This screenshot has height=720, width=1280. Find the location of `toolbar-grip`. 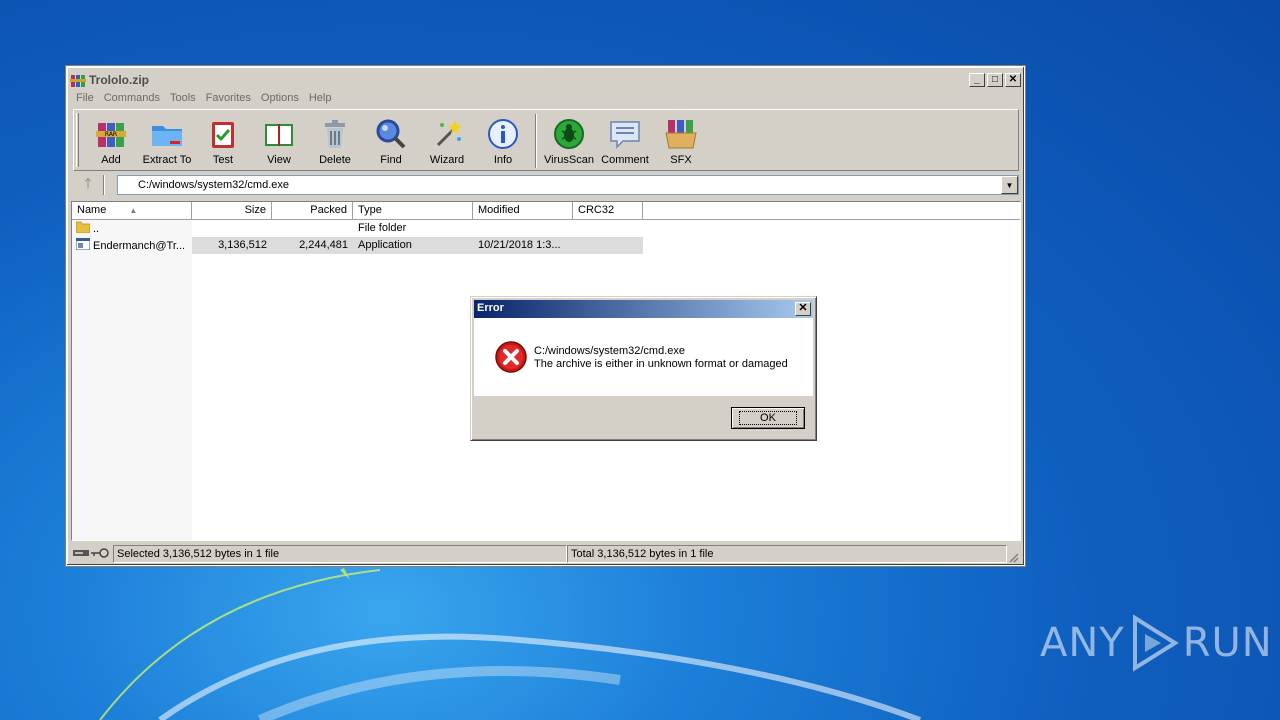

toolbar-grip is located at coordinates (77, 140).